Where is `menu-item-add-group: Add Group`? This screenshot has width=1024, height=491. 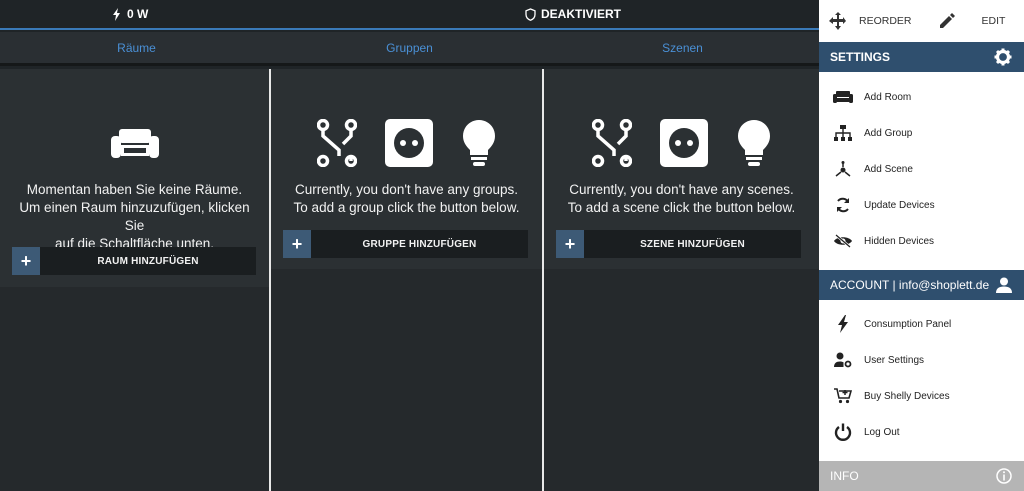 menu-item-add-group: Add Group is located at coordinates (921, 133).